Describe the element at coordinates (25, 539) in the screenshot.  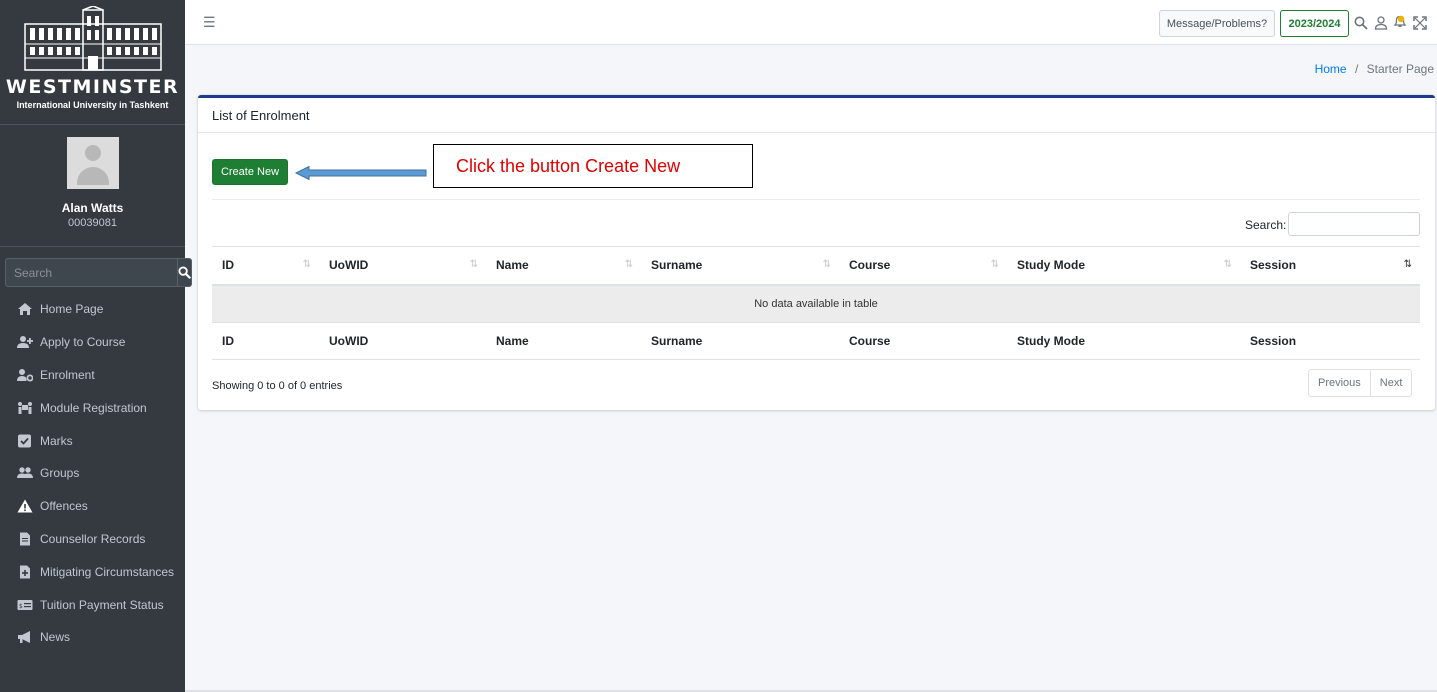
I see `file-icon` at that location.